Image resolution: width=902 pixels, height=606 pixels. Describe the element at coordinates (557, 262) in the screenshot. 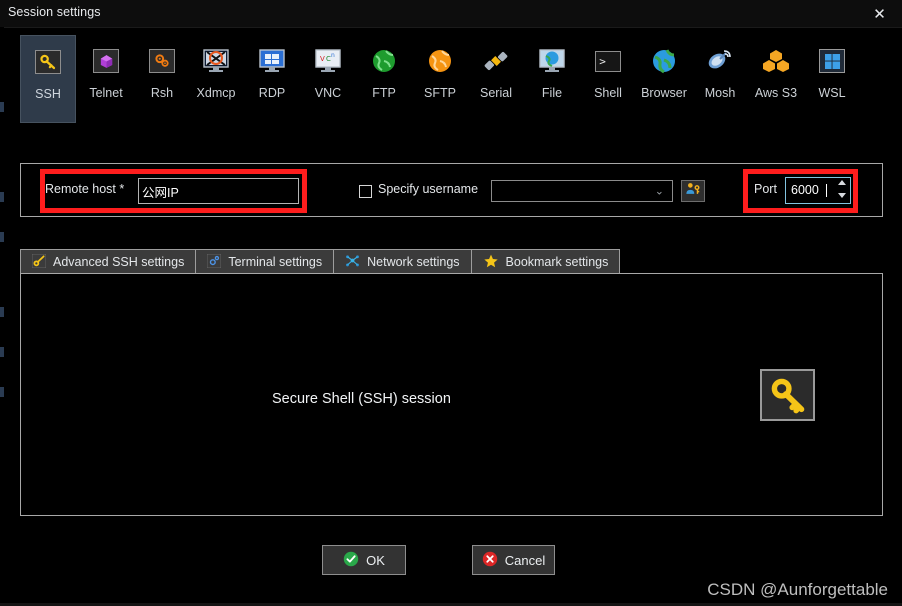

I see `tab-label: Bookmark settings` at that location.